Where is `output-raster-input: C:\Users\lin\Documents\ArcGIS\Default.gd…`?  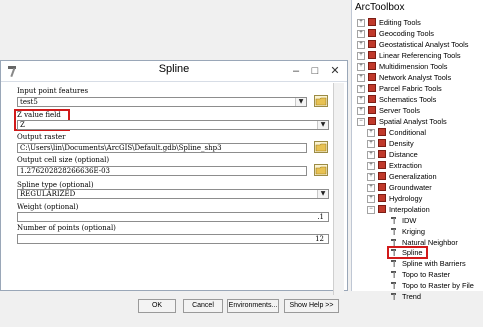
output-raster-input: C:\Users\lin\Documents\ArcGIS\Default.gd… is located at coordinates (162, 148).